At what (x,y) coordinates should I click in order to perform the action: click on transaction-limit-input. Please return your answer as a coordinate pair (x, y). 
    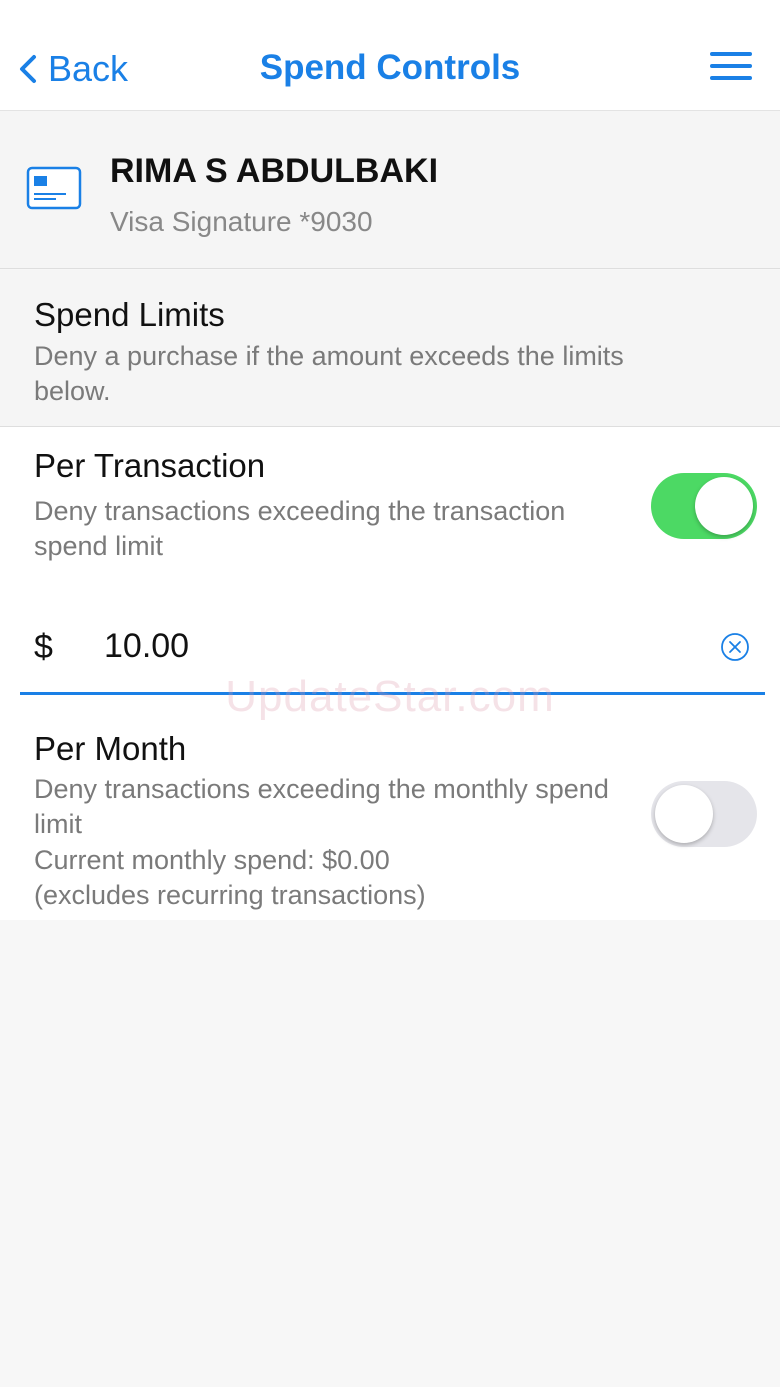
    Looking at the image, I should click on (394, 646).